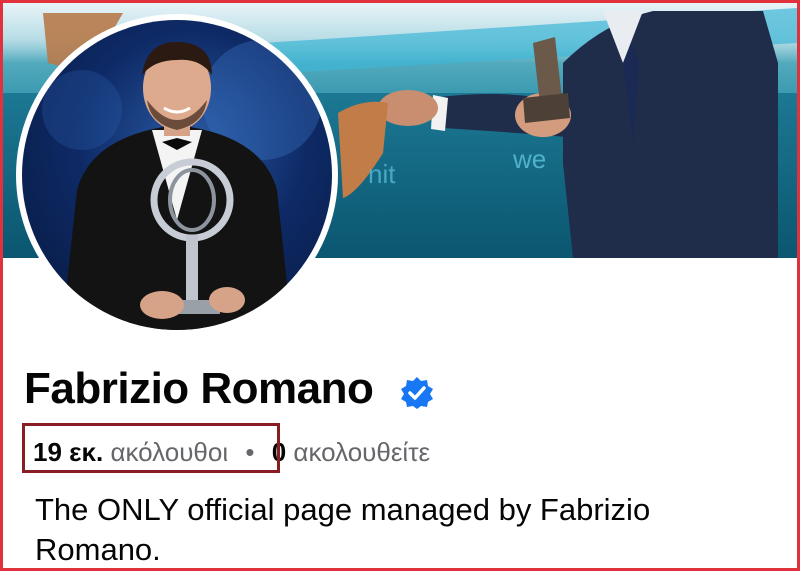 This screenshot has height=571, width=800. What do you see at coordinates (151, 448) in the screenshot?
I see `followers-highlight-box` at bounding box center [151, 448].